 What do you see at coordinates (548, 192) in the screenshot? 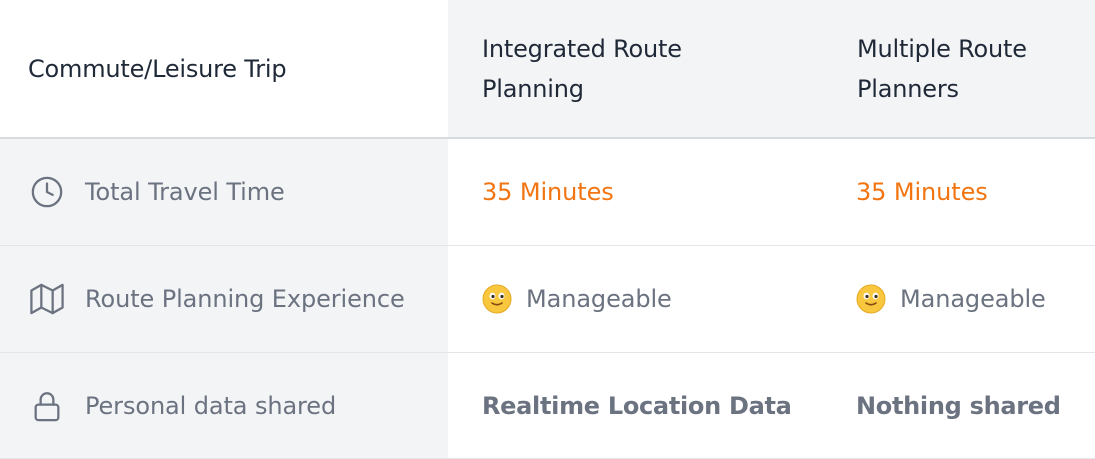
I see `travel-time-integrated: 35 Minutes` at bounding box center [548, 192].